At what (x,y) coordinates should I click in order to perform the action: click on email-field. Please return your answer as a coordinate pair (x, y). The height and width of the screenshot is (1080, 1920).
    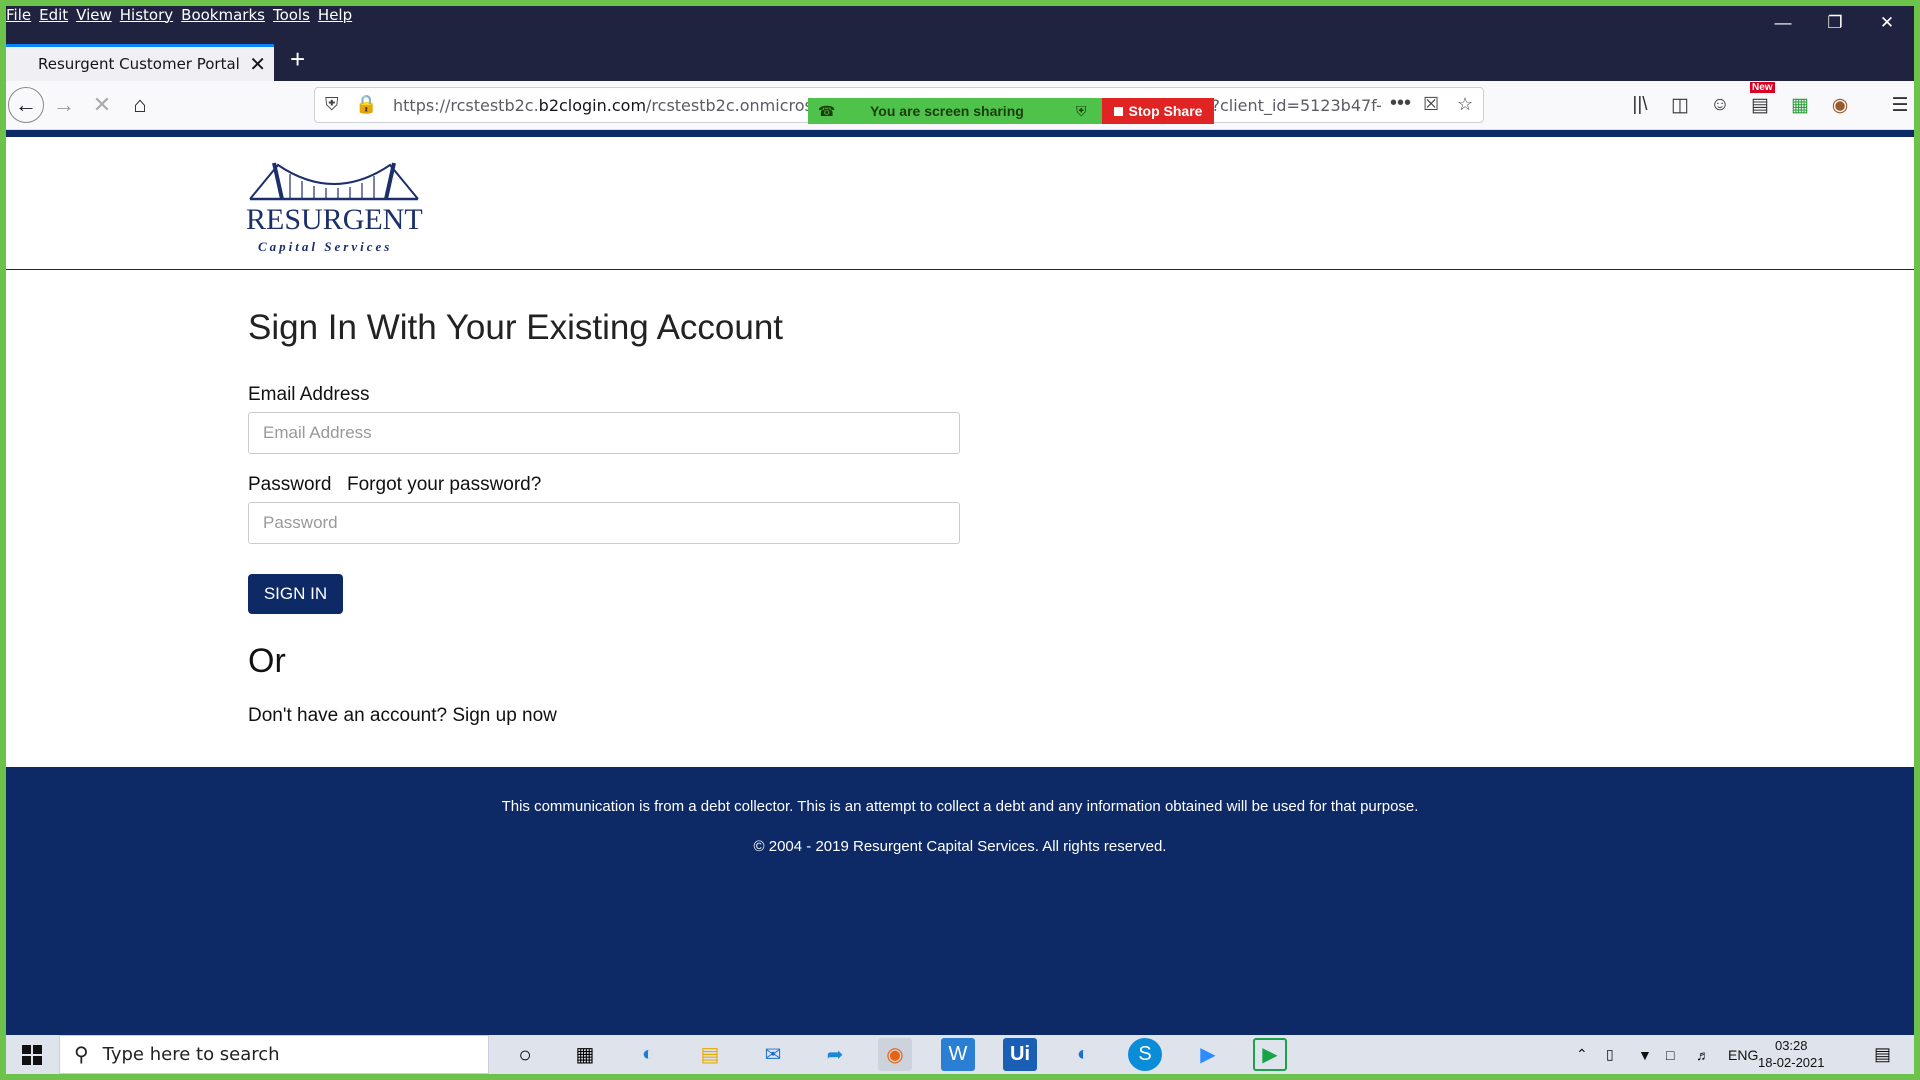
    Looking at the image, I should click on (604, 433).